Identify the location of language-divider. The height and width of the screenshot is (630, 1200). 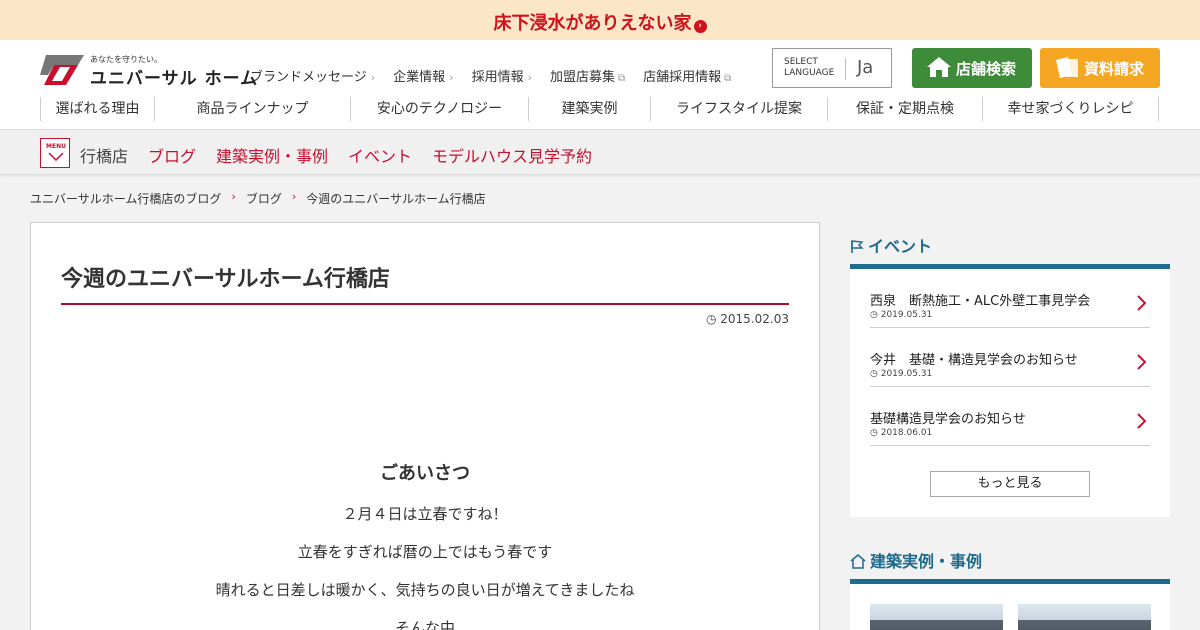
(845, 69).